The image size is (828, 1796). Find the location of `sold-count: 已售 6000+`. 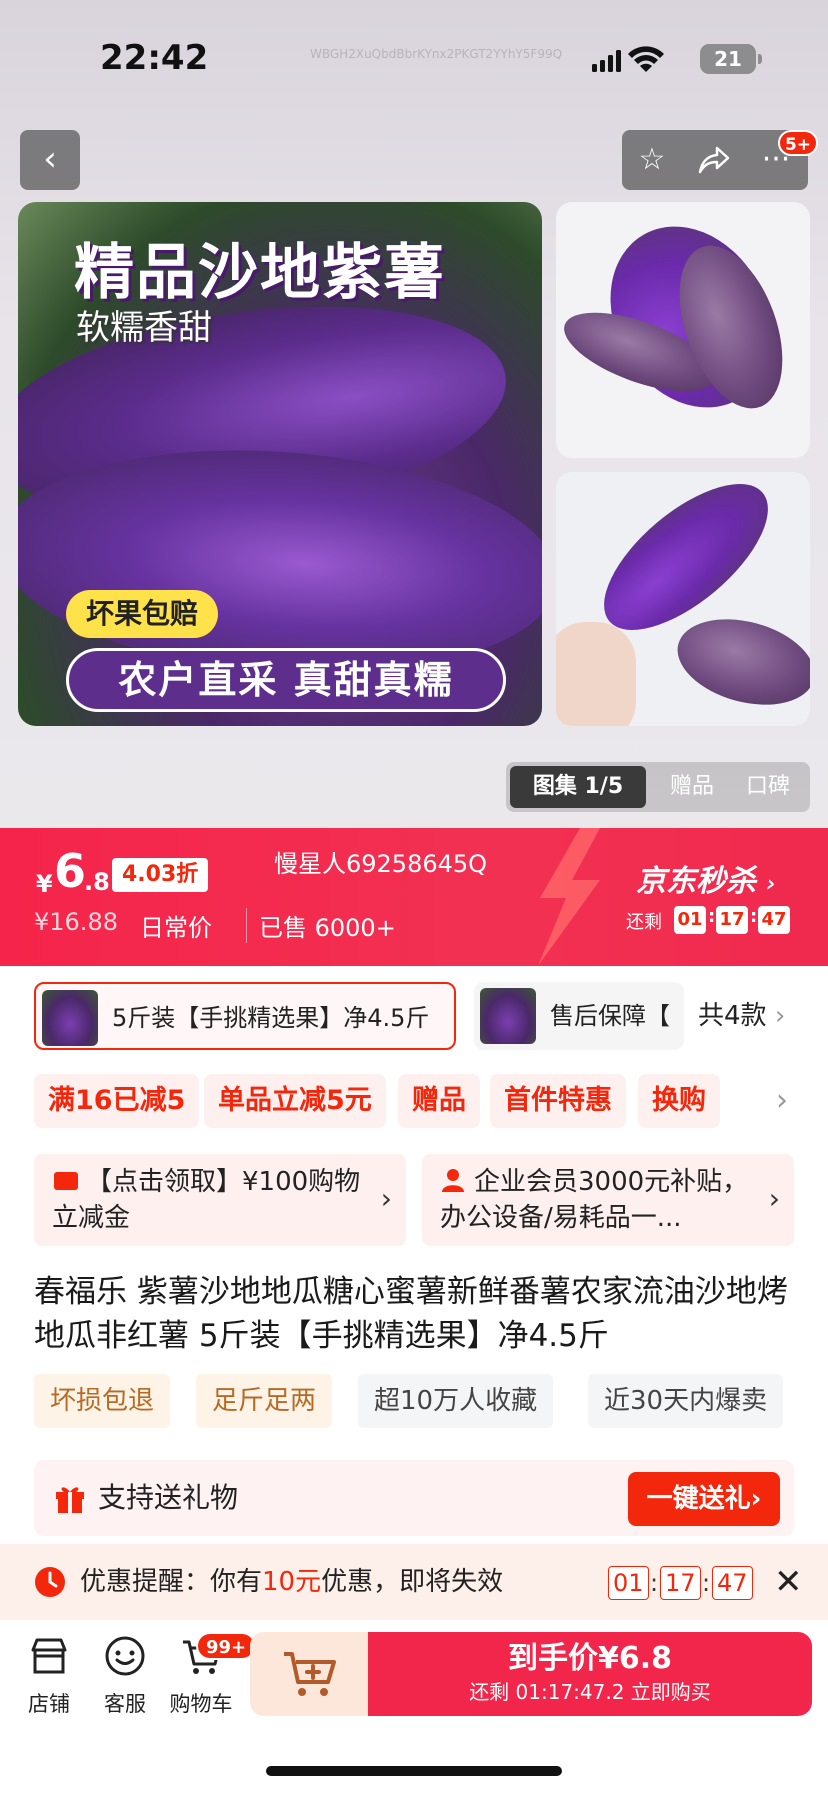

sold-count: 已售 6000+ is located at coordinates (321, 925).